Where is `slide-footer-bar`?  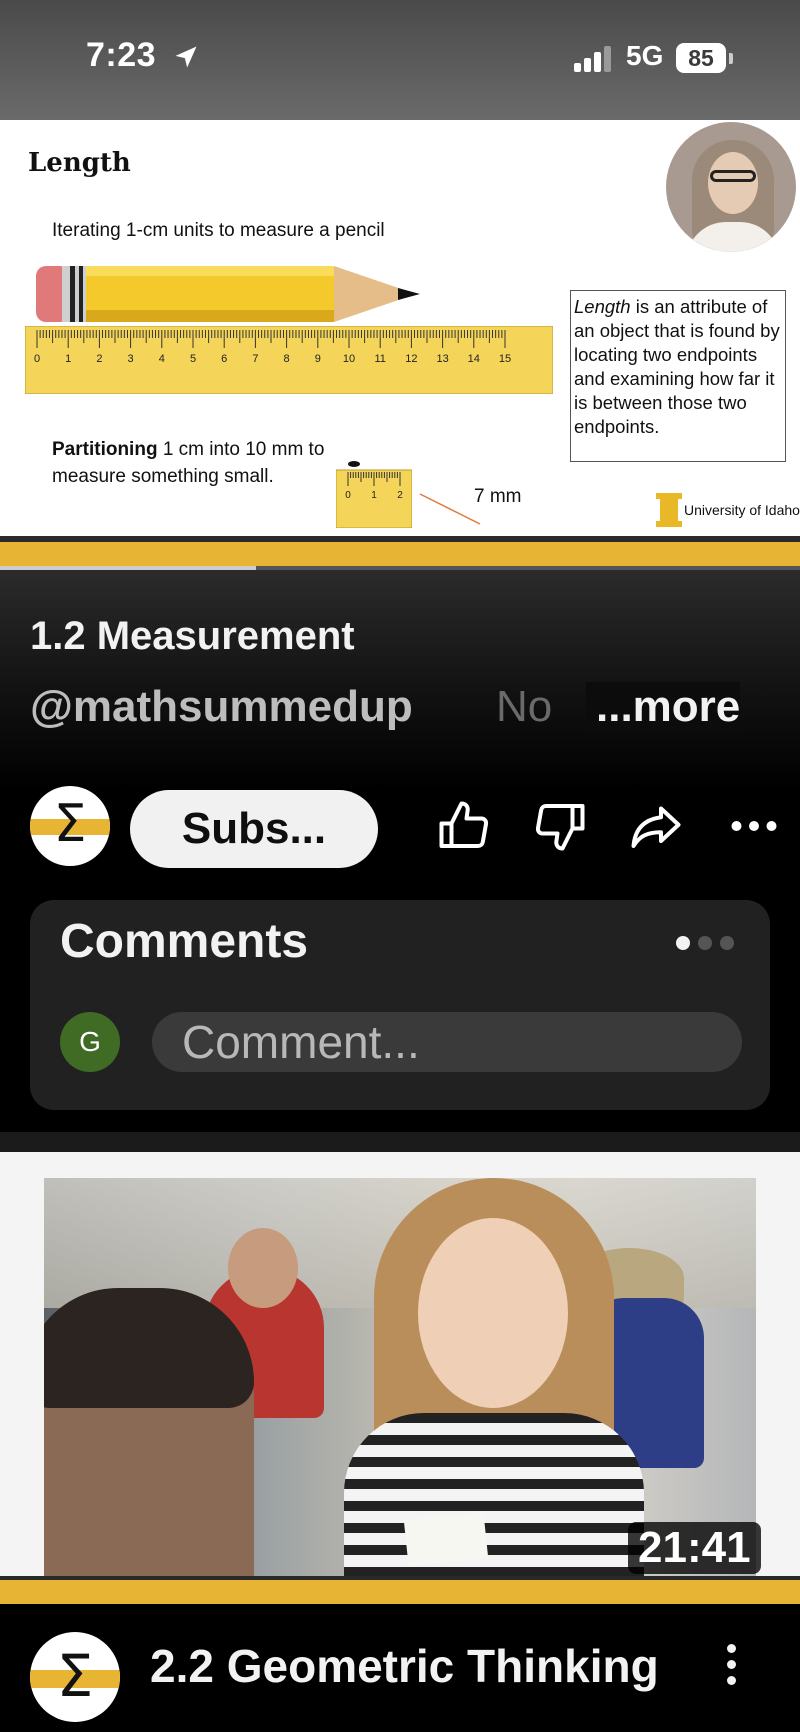
slide-footer-bar is located at coordinates (400, 553).